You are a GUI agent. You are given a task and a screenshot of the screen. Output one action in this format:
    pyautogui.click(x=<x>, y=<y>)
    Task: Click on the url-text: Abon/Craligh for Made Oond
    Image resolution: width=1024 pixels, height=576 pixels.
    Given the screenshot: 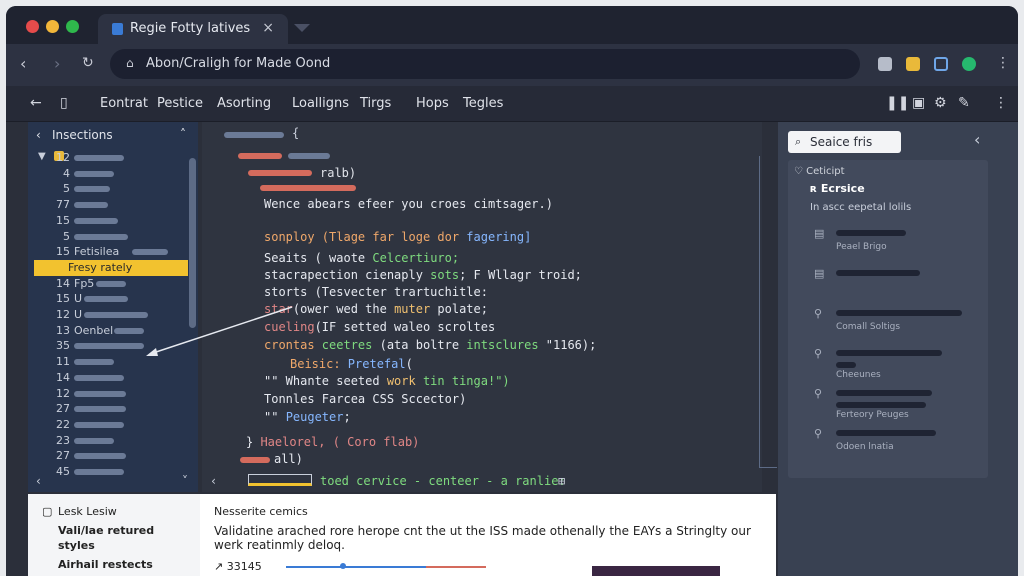 What is the action you would take?
    pyautogui.click(x=238, y=63)
    